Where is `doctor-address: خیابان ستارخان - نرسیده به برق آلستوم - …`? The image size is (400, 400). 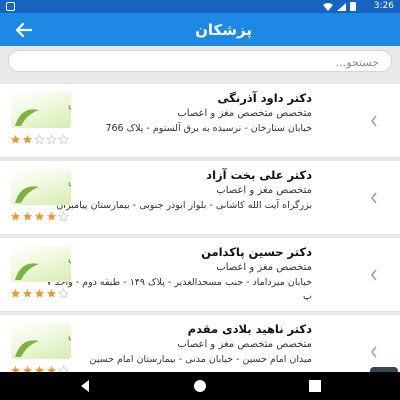 doctor-address: خیابان ستارخان - نرسیده به برق آلستوم - … is located at coordinates (208, 128).